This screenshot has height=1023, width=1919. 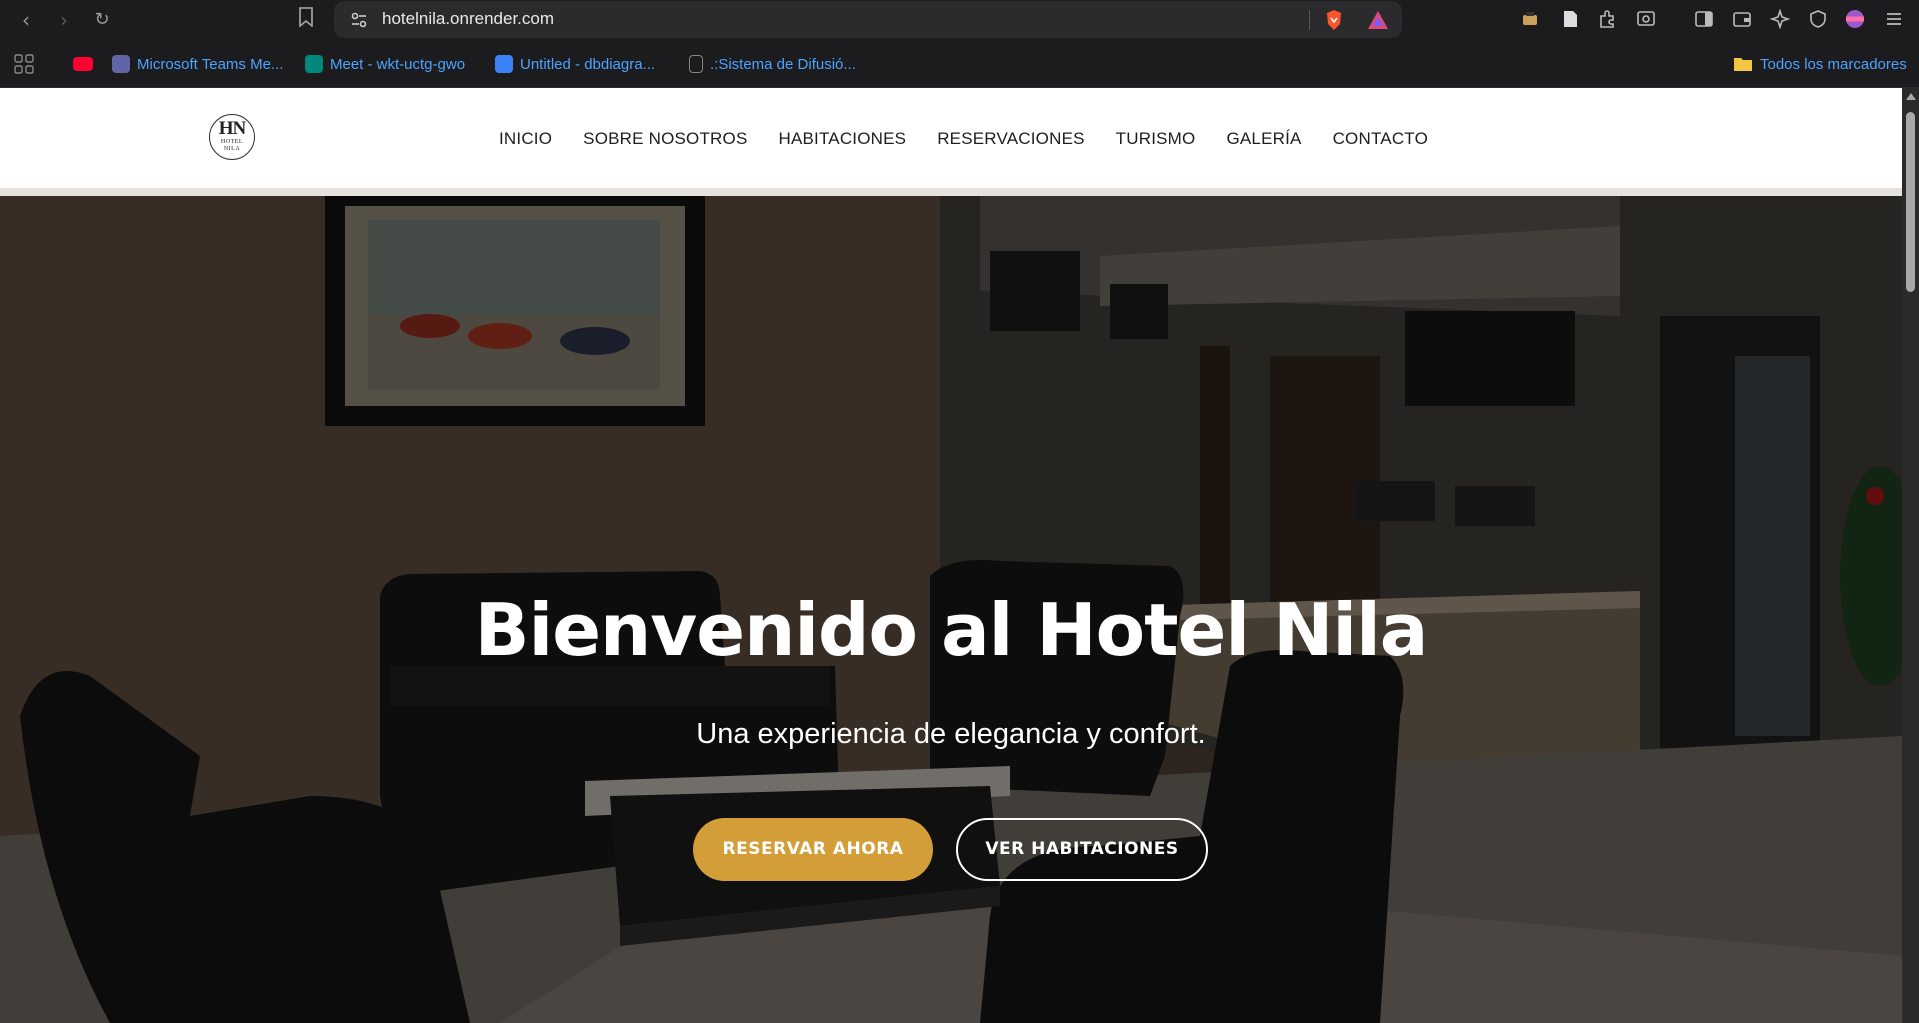 What do you see at coordinates (359, 20) in the screenshot?
I see `site-settings-icon` at bounding box center [359, 20].